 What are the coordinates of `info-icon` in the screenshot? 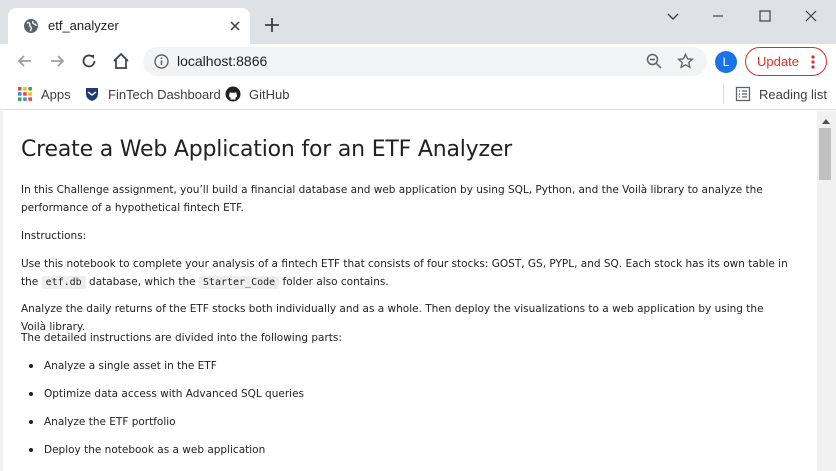 It's located at (161, 61).